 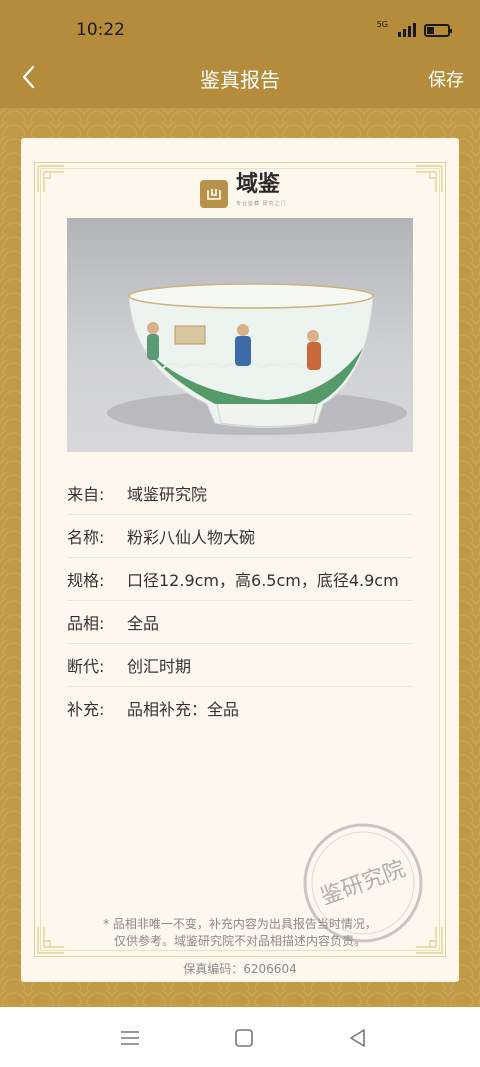 I want to click on triangle-back-icon, so click(x=357, y=1038).